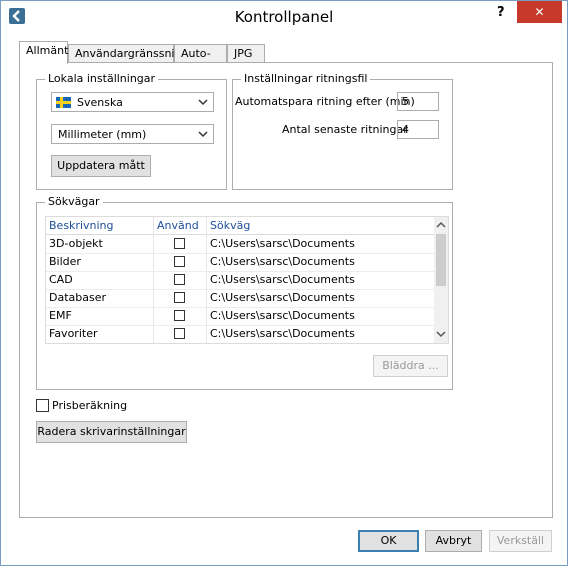  I want to click on apply-button: Verkställ, so click(520, 541).